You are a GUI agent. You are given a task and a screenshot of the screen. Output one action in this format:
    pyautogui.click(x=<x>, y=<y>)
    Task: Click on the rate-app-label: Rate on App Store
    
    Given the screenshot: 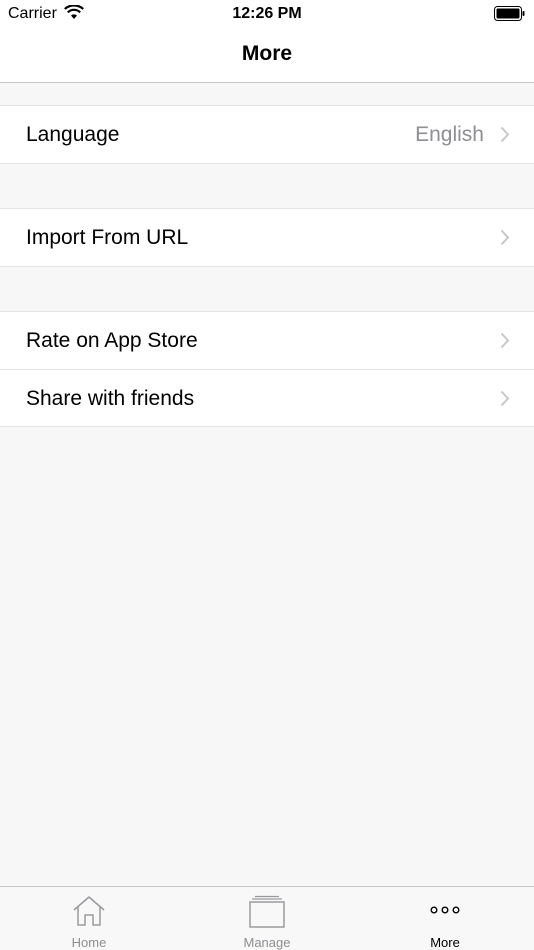 What is the action you would take?
    pyautogui.click(x=112, y=340)
    